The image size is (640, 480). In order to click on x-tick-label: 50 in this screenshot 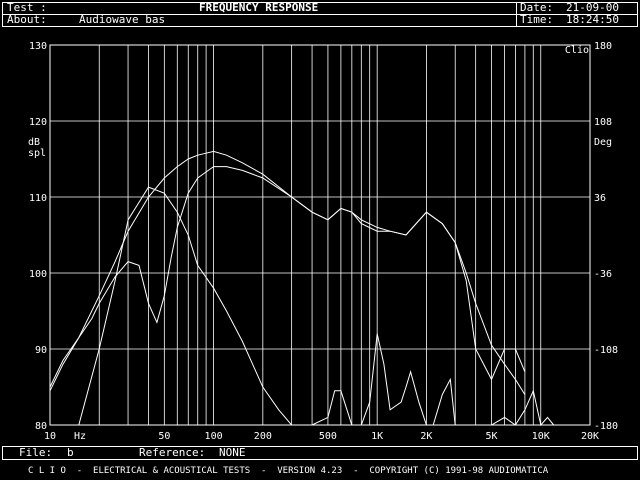, I will do `click(164, 436)`.